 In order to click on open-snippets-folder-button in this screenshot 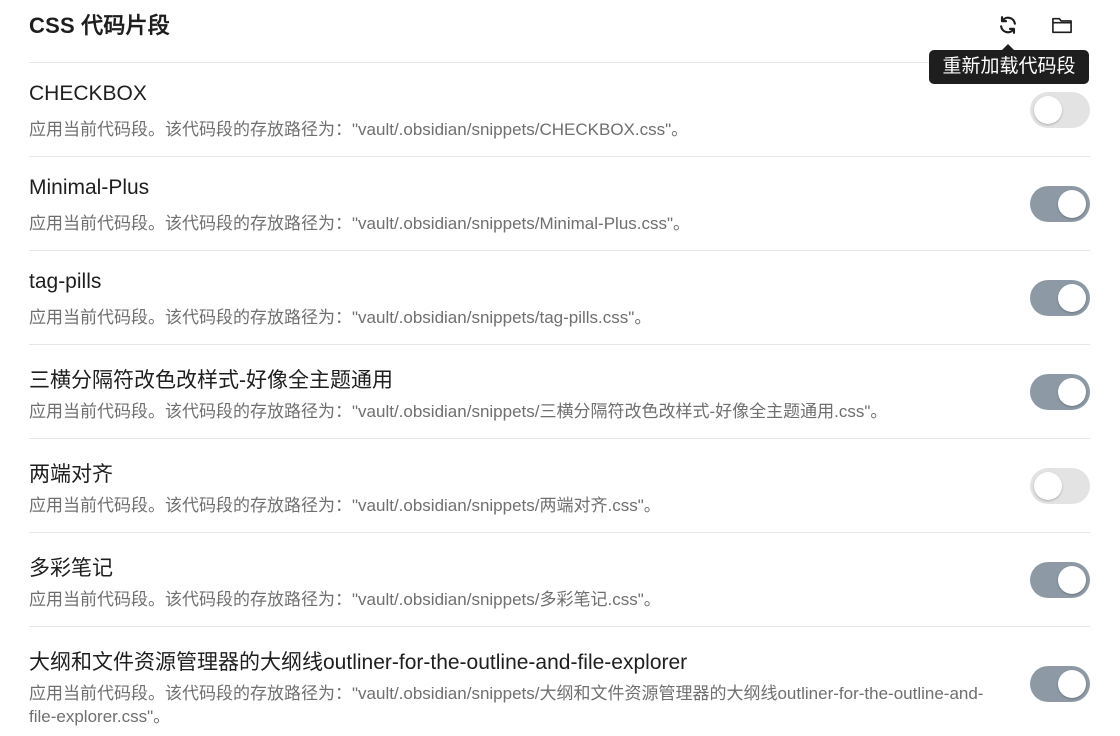, I will do `click(1062, 25)`.